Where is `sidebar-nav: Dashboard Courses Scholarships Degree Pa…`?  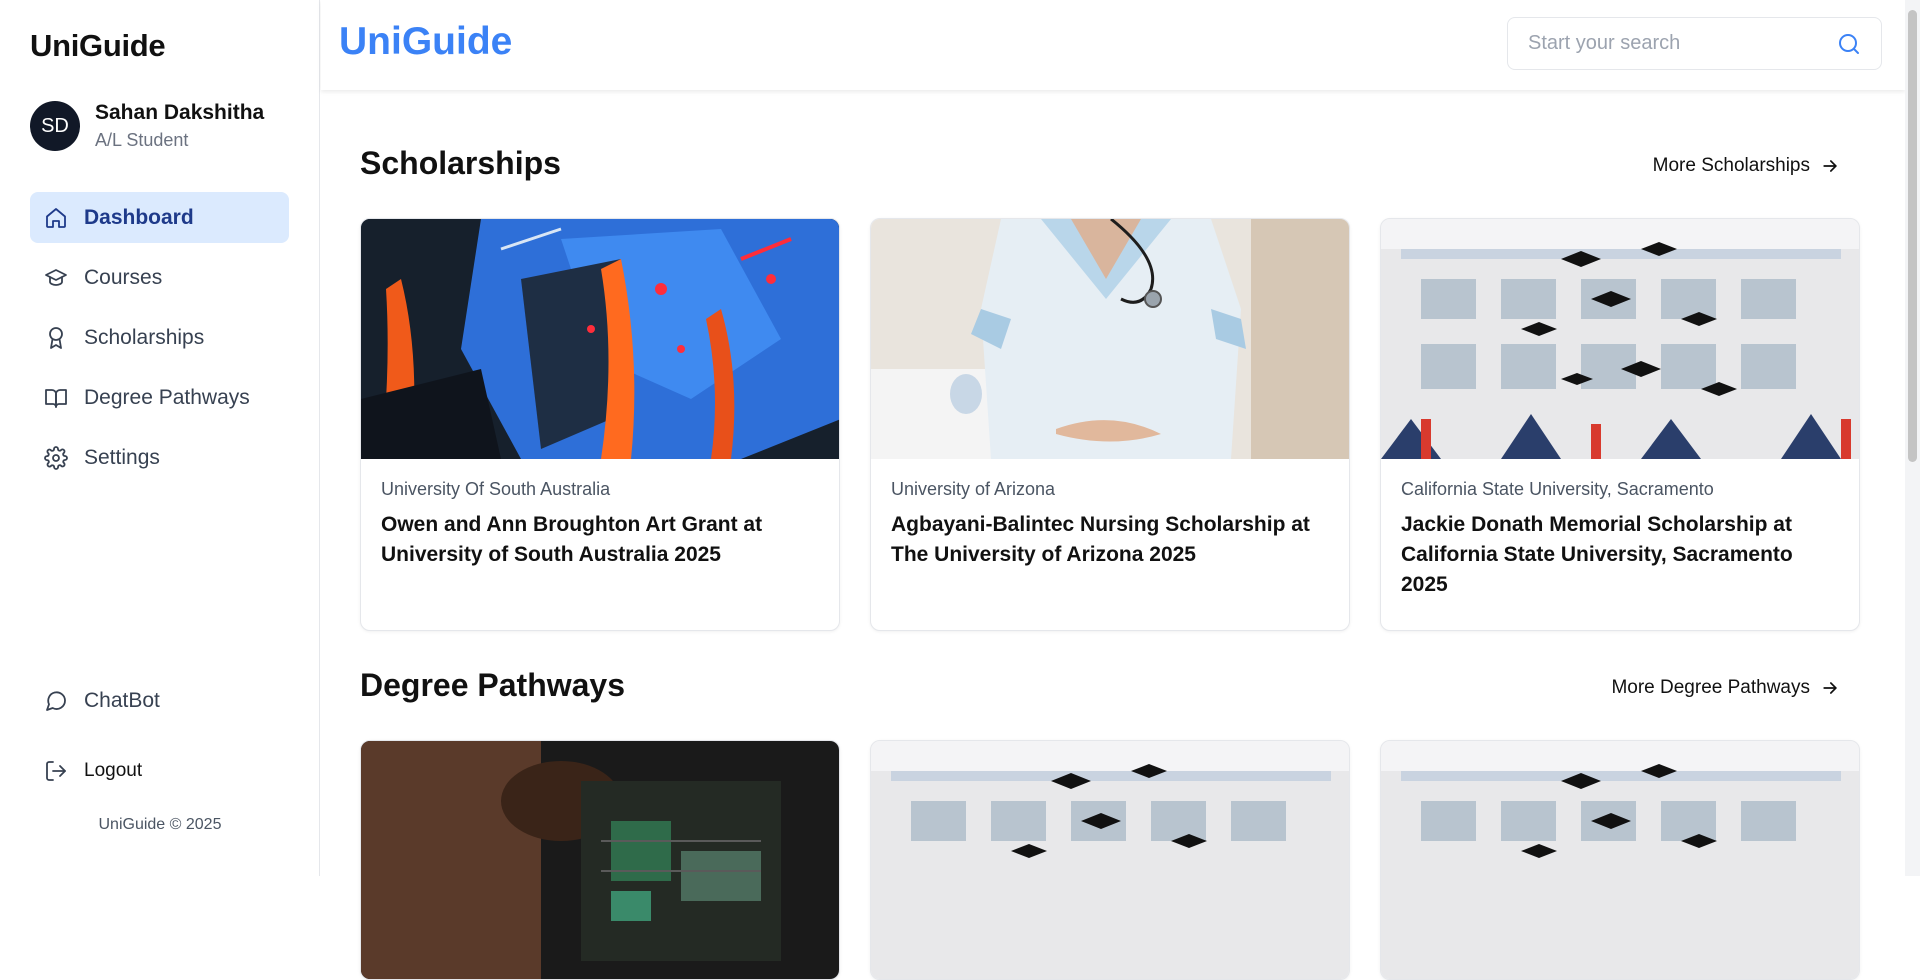 sidebar-nav: Dashboard Courses Scholarships Degree Pa… is located at coordinates (159, 342).